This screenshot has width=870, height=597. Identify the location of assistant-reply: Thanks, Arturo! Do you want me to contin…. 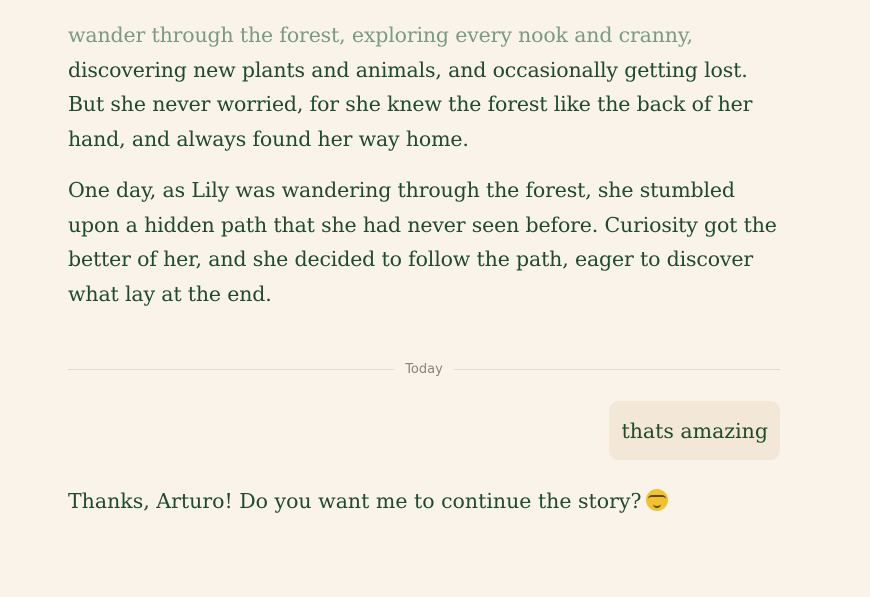
(368, 501).